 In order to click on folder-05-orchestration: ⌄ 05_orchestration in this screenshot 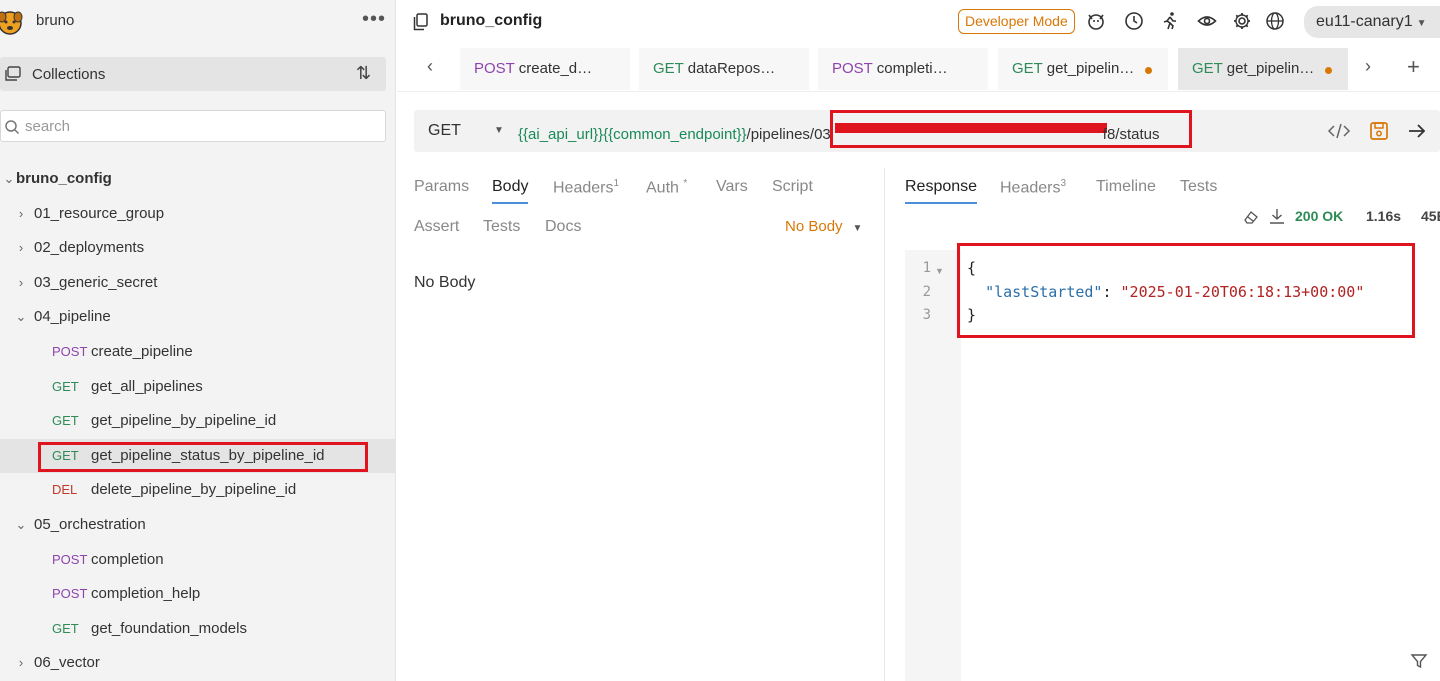, I will do `click(198, 525)`.